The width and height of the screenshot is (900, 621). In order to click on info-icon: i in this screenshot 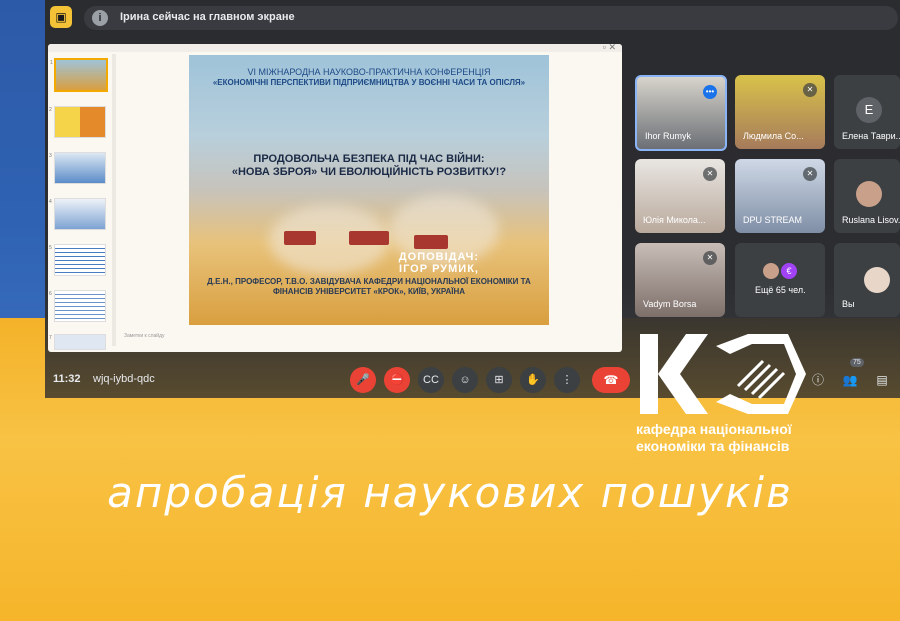, I will do `click(100, 18)`.